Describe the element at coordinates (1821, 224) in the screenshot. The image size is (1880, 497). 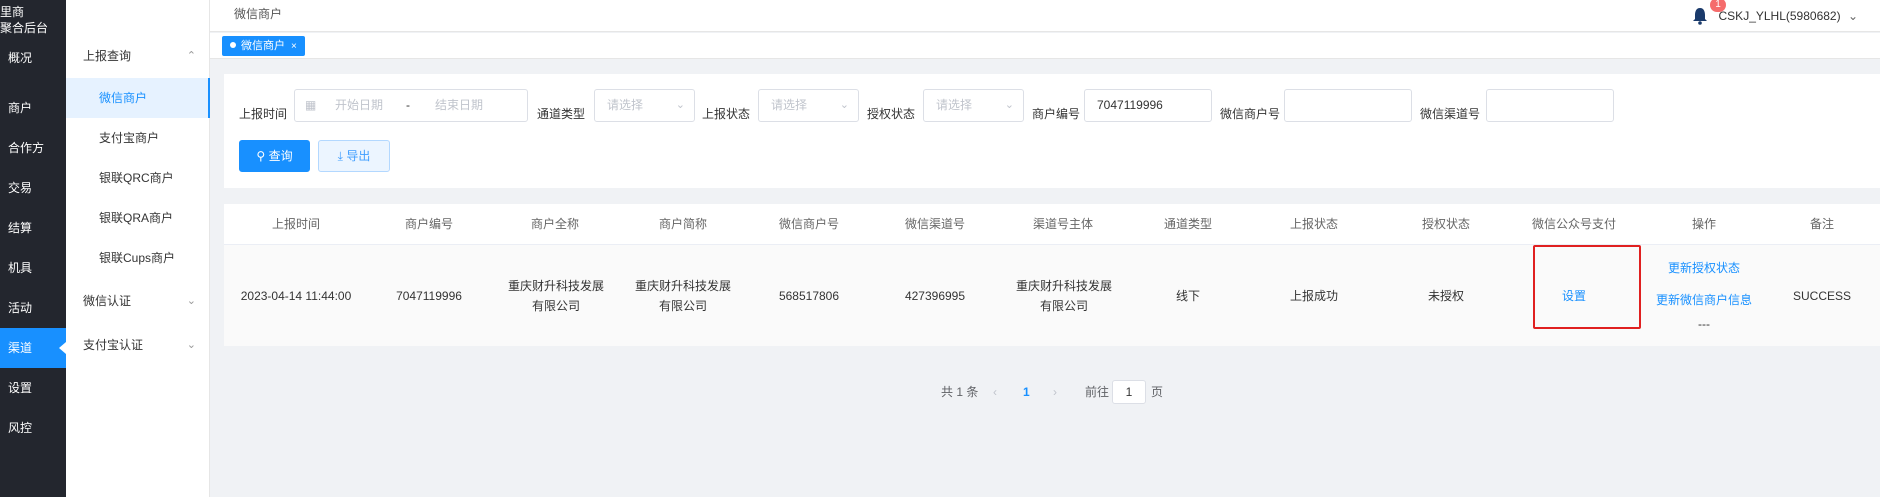
I see `column-header: 备注` at that location.